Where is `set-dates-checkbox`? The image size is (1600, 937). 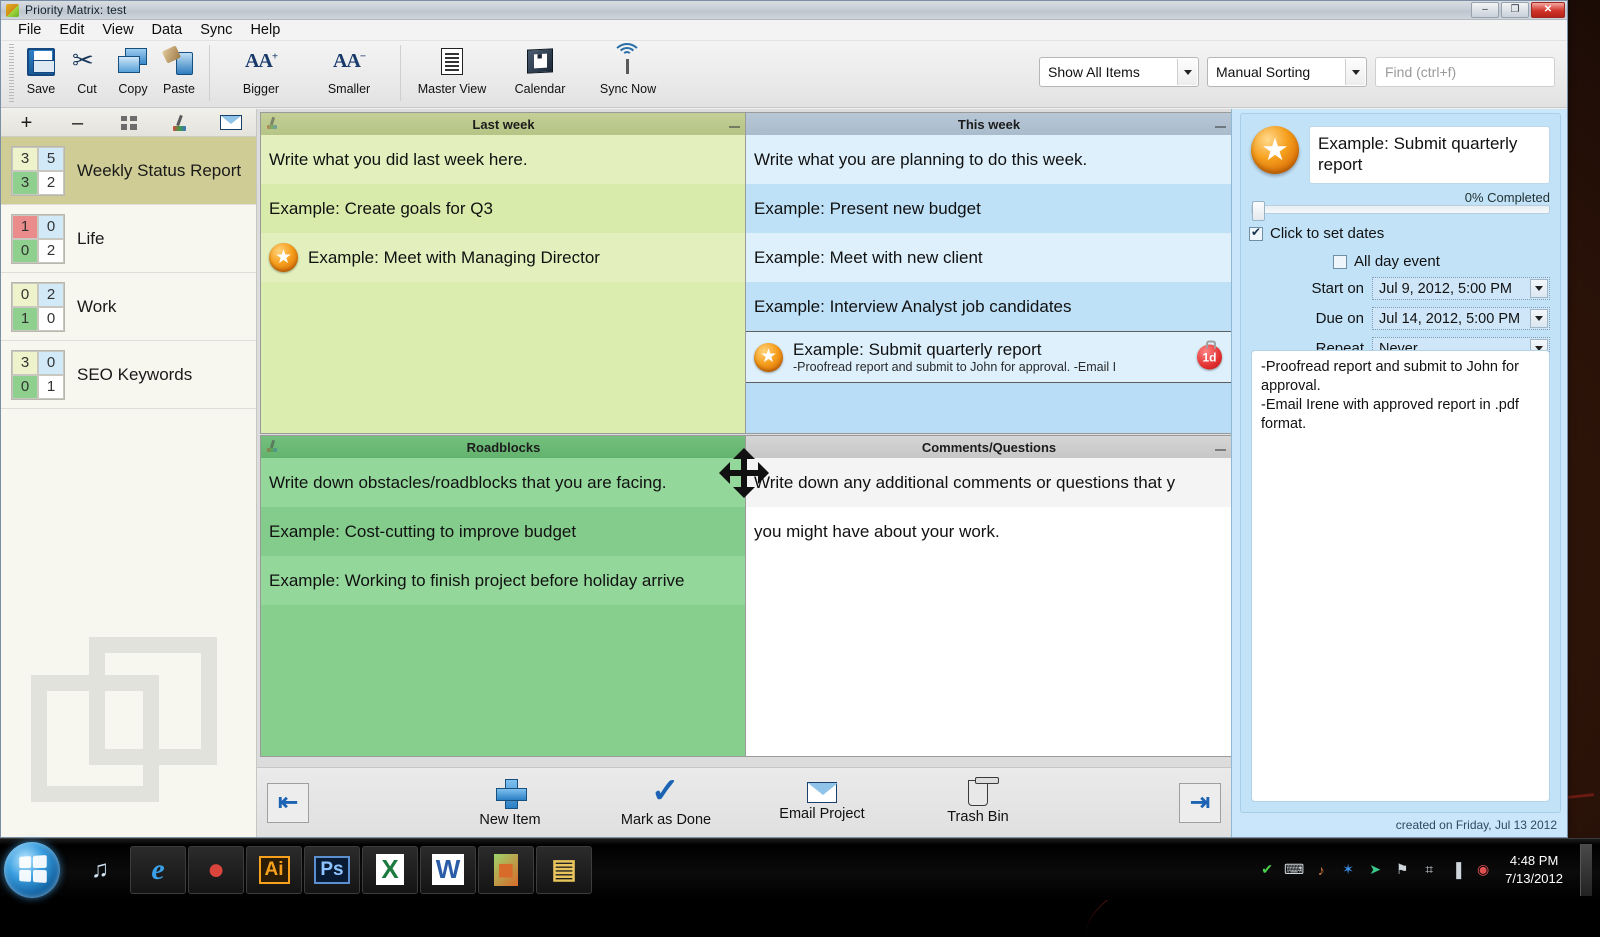 set-dates-checkbox is located at coordinates (1256, 234).